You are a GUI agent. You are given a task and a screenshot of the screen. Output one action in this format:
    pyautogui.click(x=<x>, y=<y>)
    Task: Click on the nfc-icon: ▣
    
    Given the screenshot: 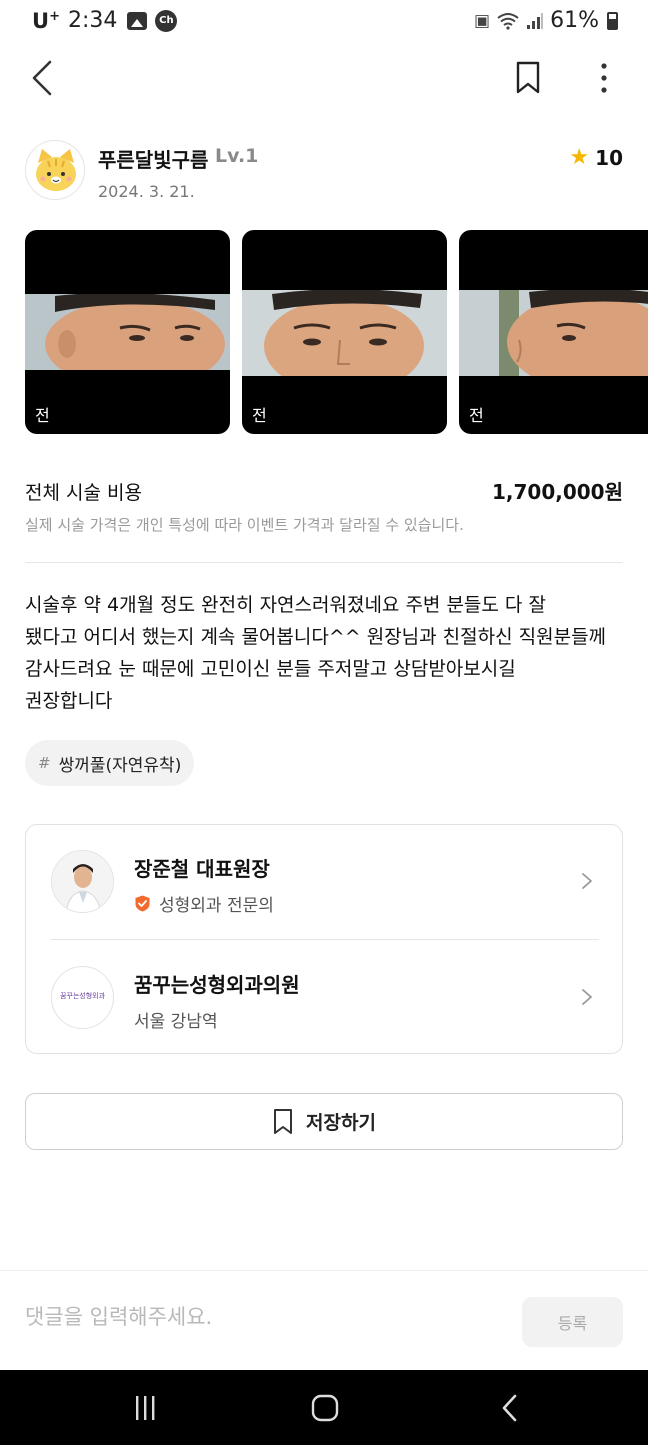 What is the action you would take?
    pyautogui.click(x=482, y=20)
    